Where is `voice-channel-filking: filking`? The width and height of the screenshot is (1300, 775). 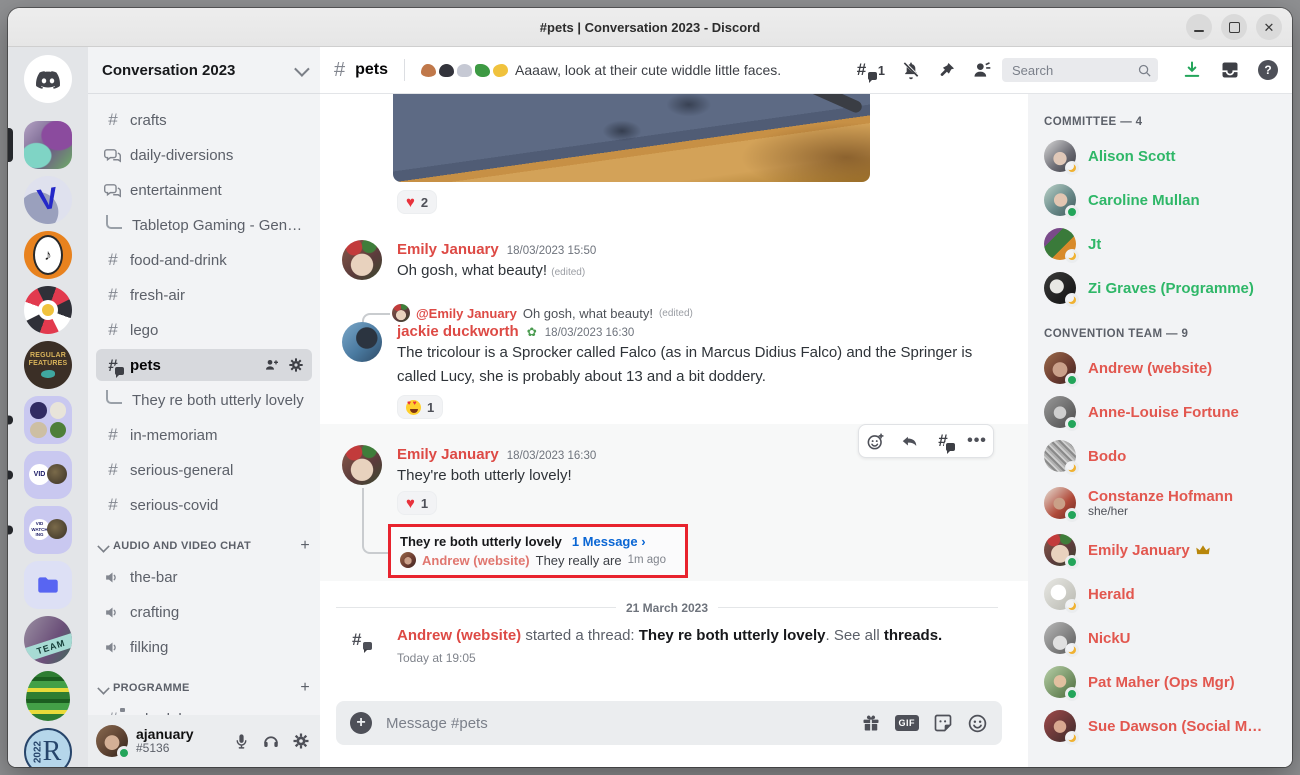
voice-channel-filking: filking is located at coordinates (204, 647).